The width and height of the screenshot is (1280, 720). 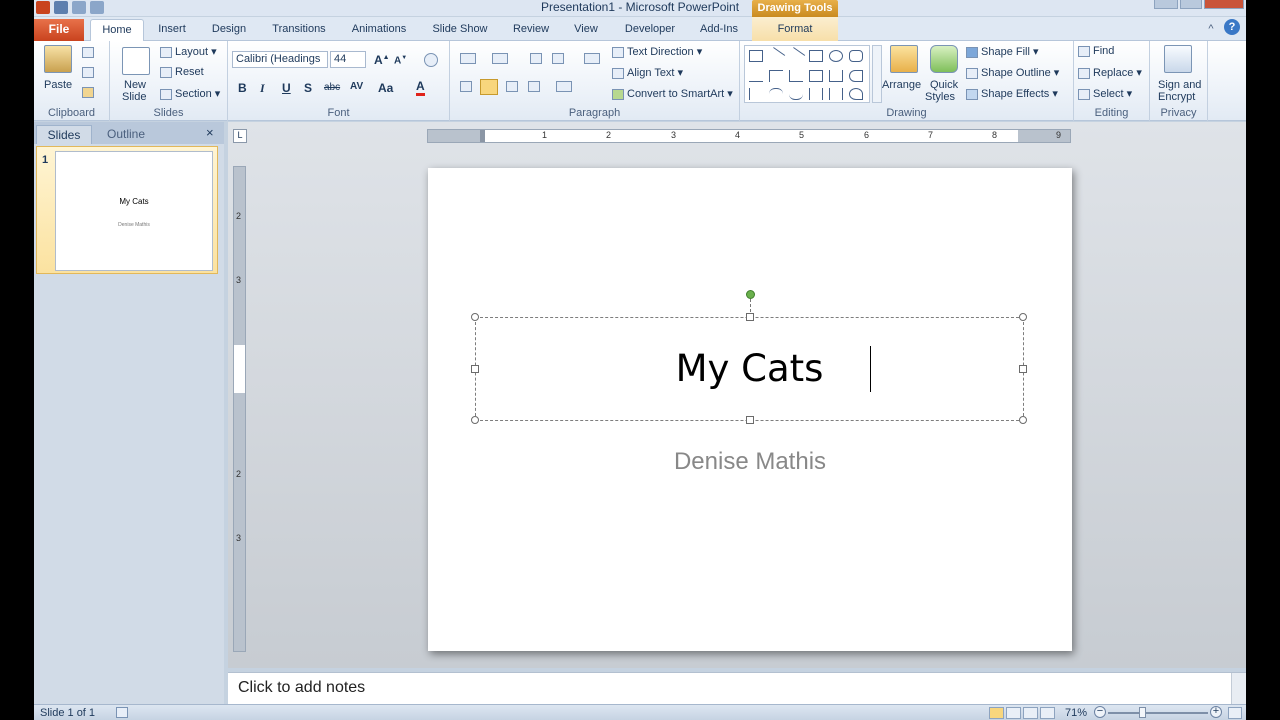 I want to click on notes-scrollbar, so click(x=1238, y=689).